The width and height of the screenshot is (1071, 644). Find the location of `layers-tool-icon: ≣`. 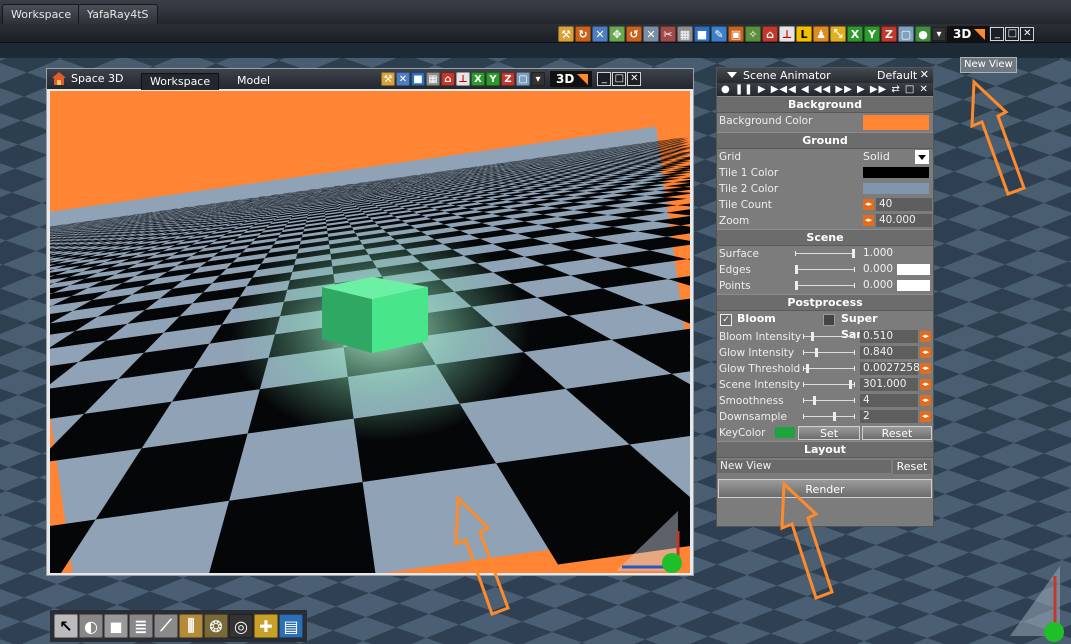

layers-tool-icon: ≣ is located at coordinates (141, 626).